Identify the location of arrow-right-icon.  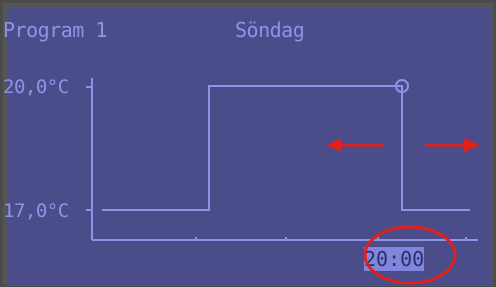
(452, 145).